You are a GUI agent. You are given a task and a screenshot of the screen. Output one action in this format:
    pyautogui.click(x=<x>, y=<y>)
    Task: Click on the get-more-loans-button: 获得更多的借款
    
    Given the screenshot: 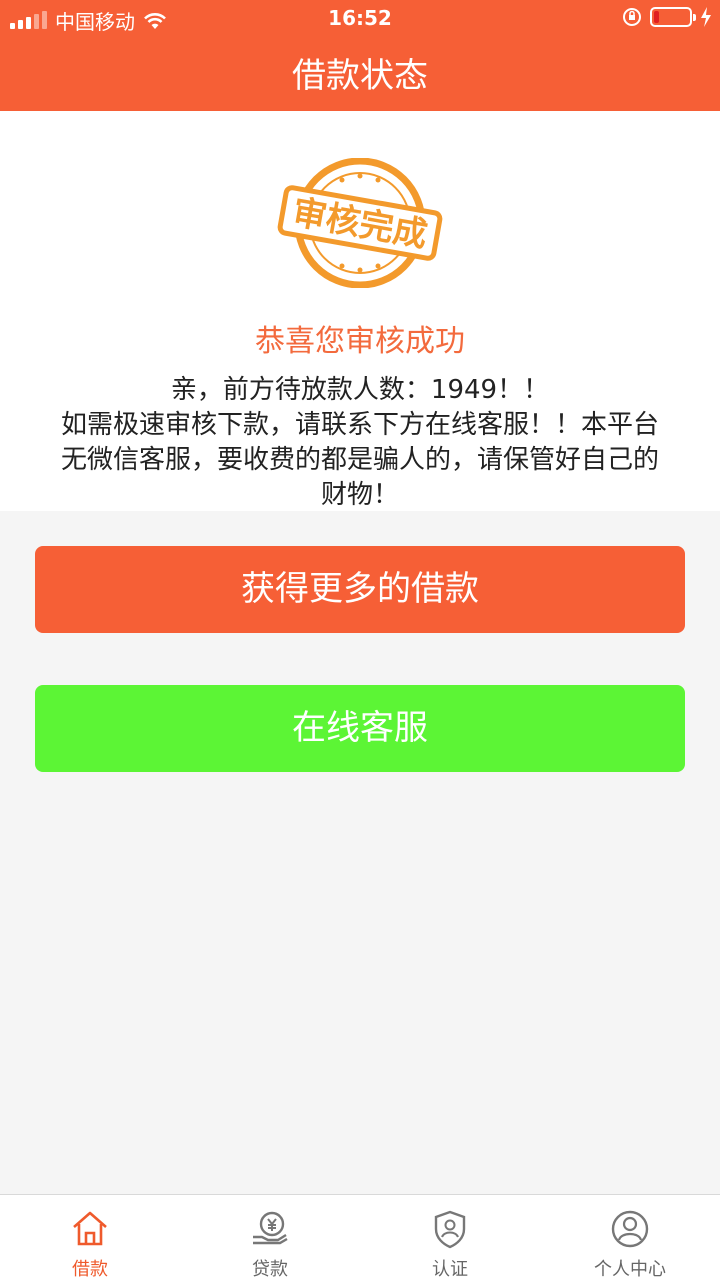 What is the action you would take?
    pyautogui.click(x=360, y=589)
    